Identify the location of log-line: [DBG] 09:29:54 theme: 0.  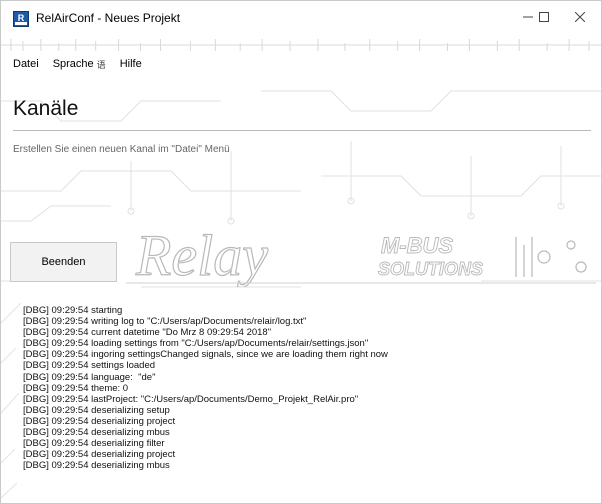
(76, 388).